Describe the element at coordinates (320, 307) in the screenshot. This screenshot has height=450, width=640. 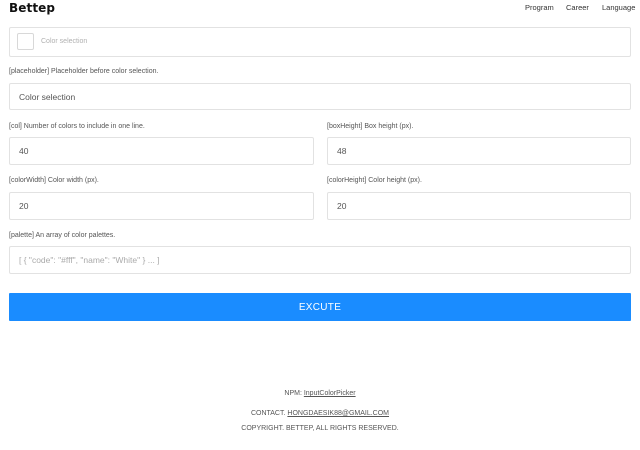
I see `excute-button: EXCUTE` at that location.